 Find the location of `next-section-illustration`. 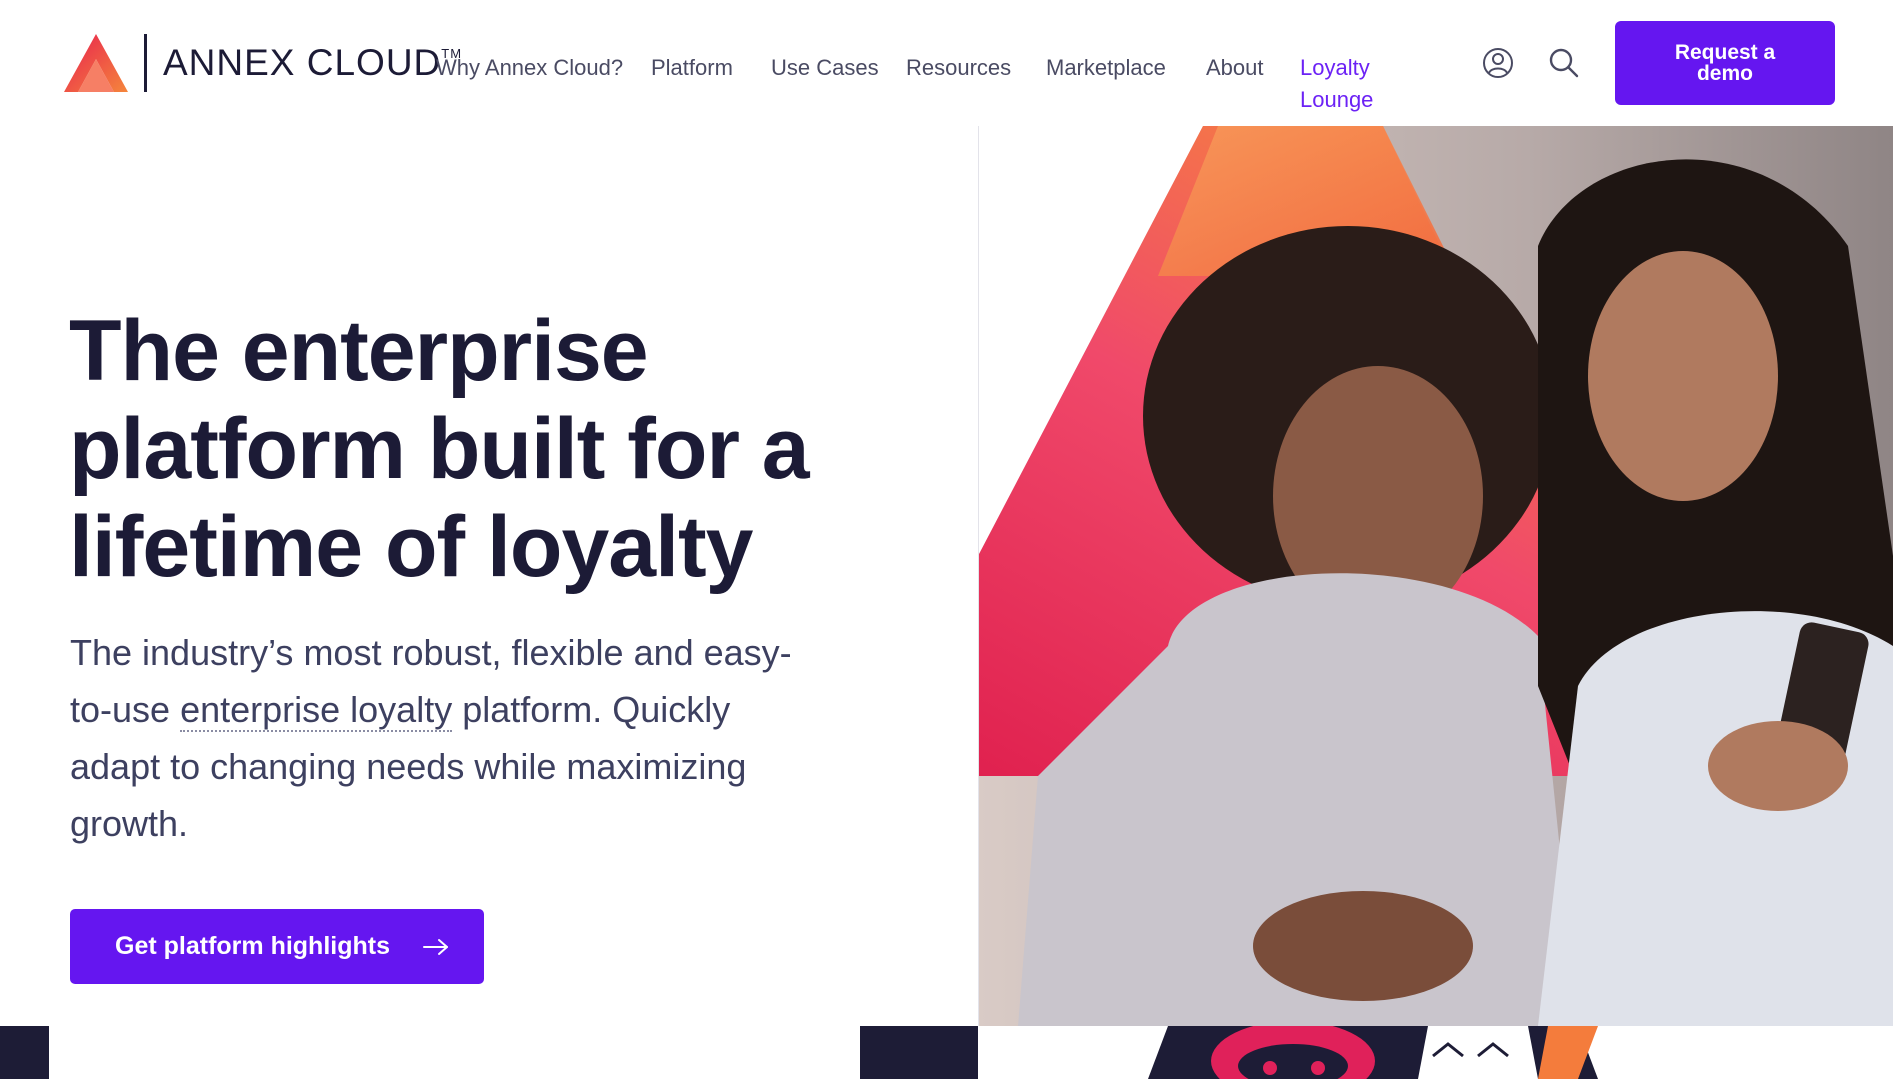

next-section-illustration is located at coordinates (1435, 1052).